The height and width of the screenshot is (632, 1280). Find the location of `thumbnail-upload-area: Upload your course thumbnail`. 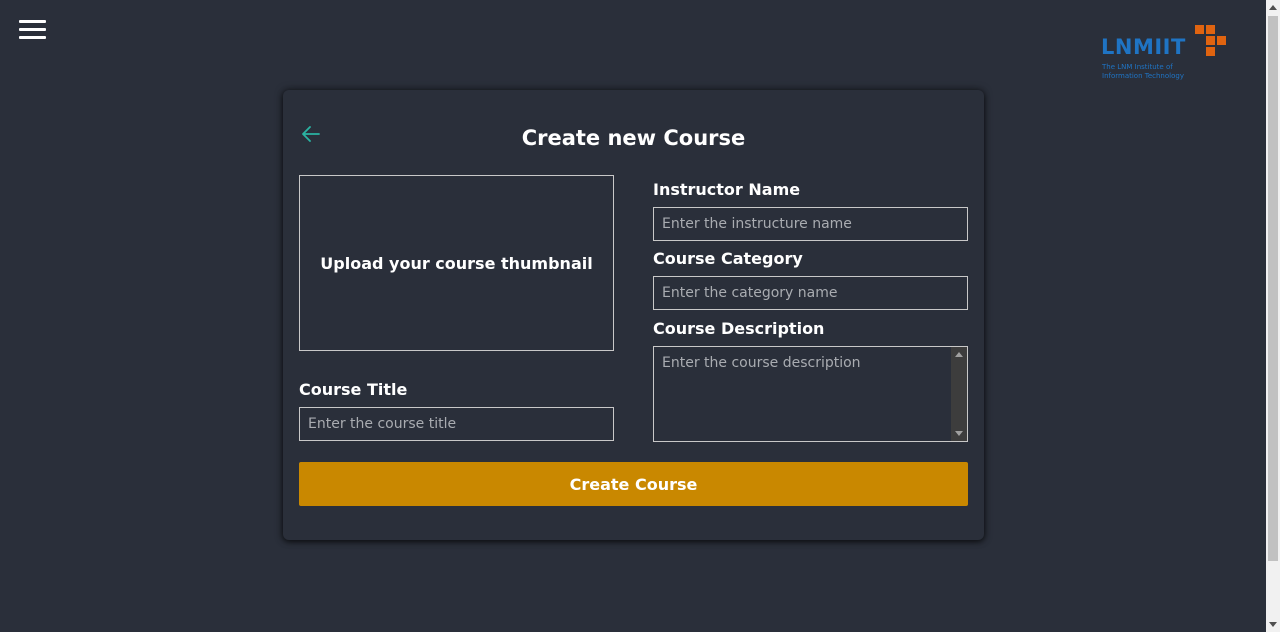

thumbnail-upload-area: Upload your course thumbnail is located at coordinates (456, 263).